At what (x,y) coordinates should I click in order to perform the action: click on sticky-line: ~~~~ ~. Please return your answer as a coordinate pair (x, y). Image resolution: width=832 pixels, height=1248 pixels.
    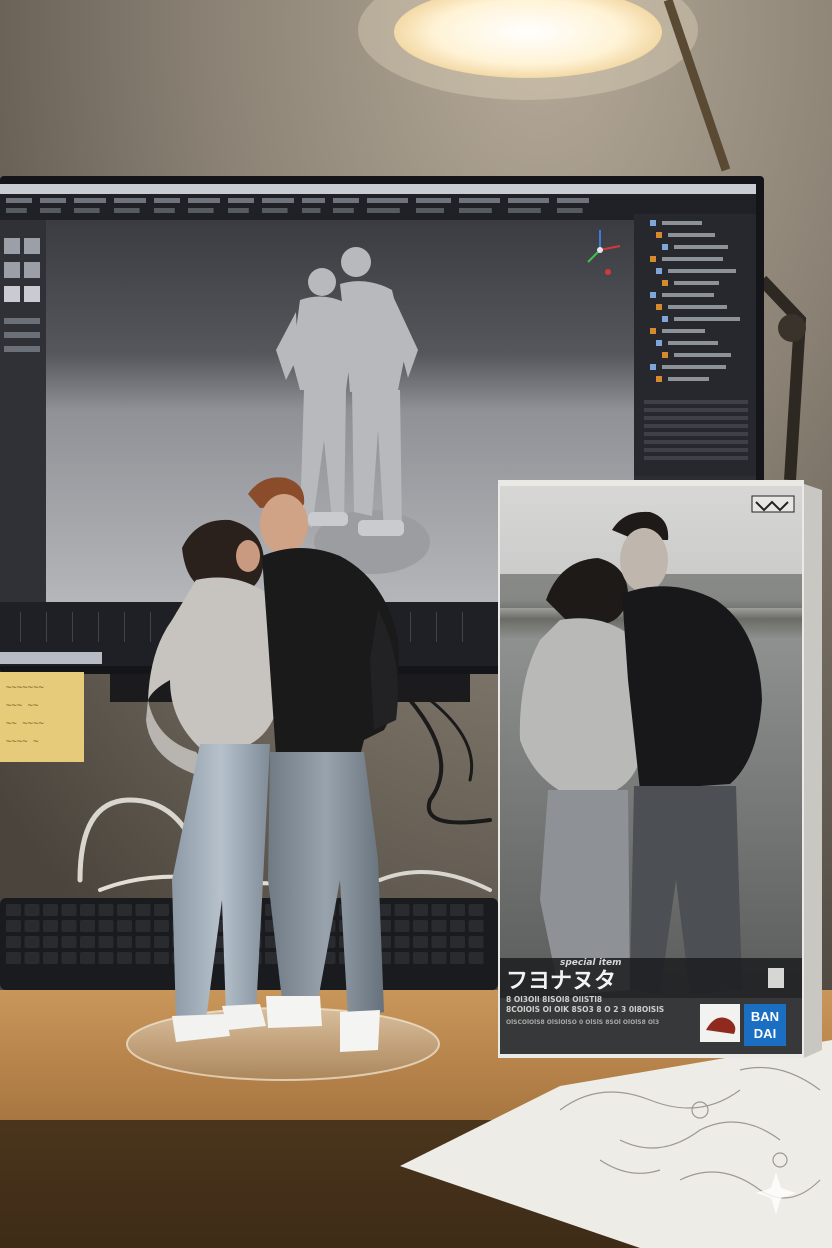
    Looking at the image, I should click on (22, 742).